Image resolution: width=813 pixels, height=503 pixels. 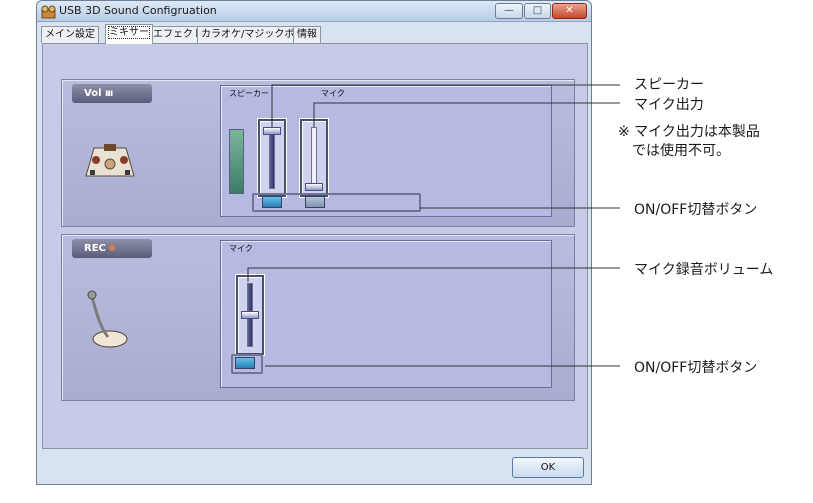 What do you see at coordinates (689, 141) in the screenshot?
I see `callout-note: ※ マイク出力は本製品 では使用不可。` at bounding box center [689, 141].